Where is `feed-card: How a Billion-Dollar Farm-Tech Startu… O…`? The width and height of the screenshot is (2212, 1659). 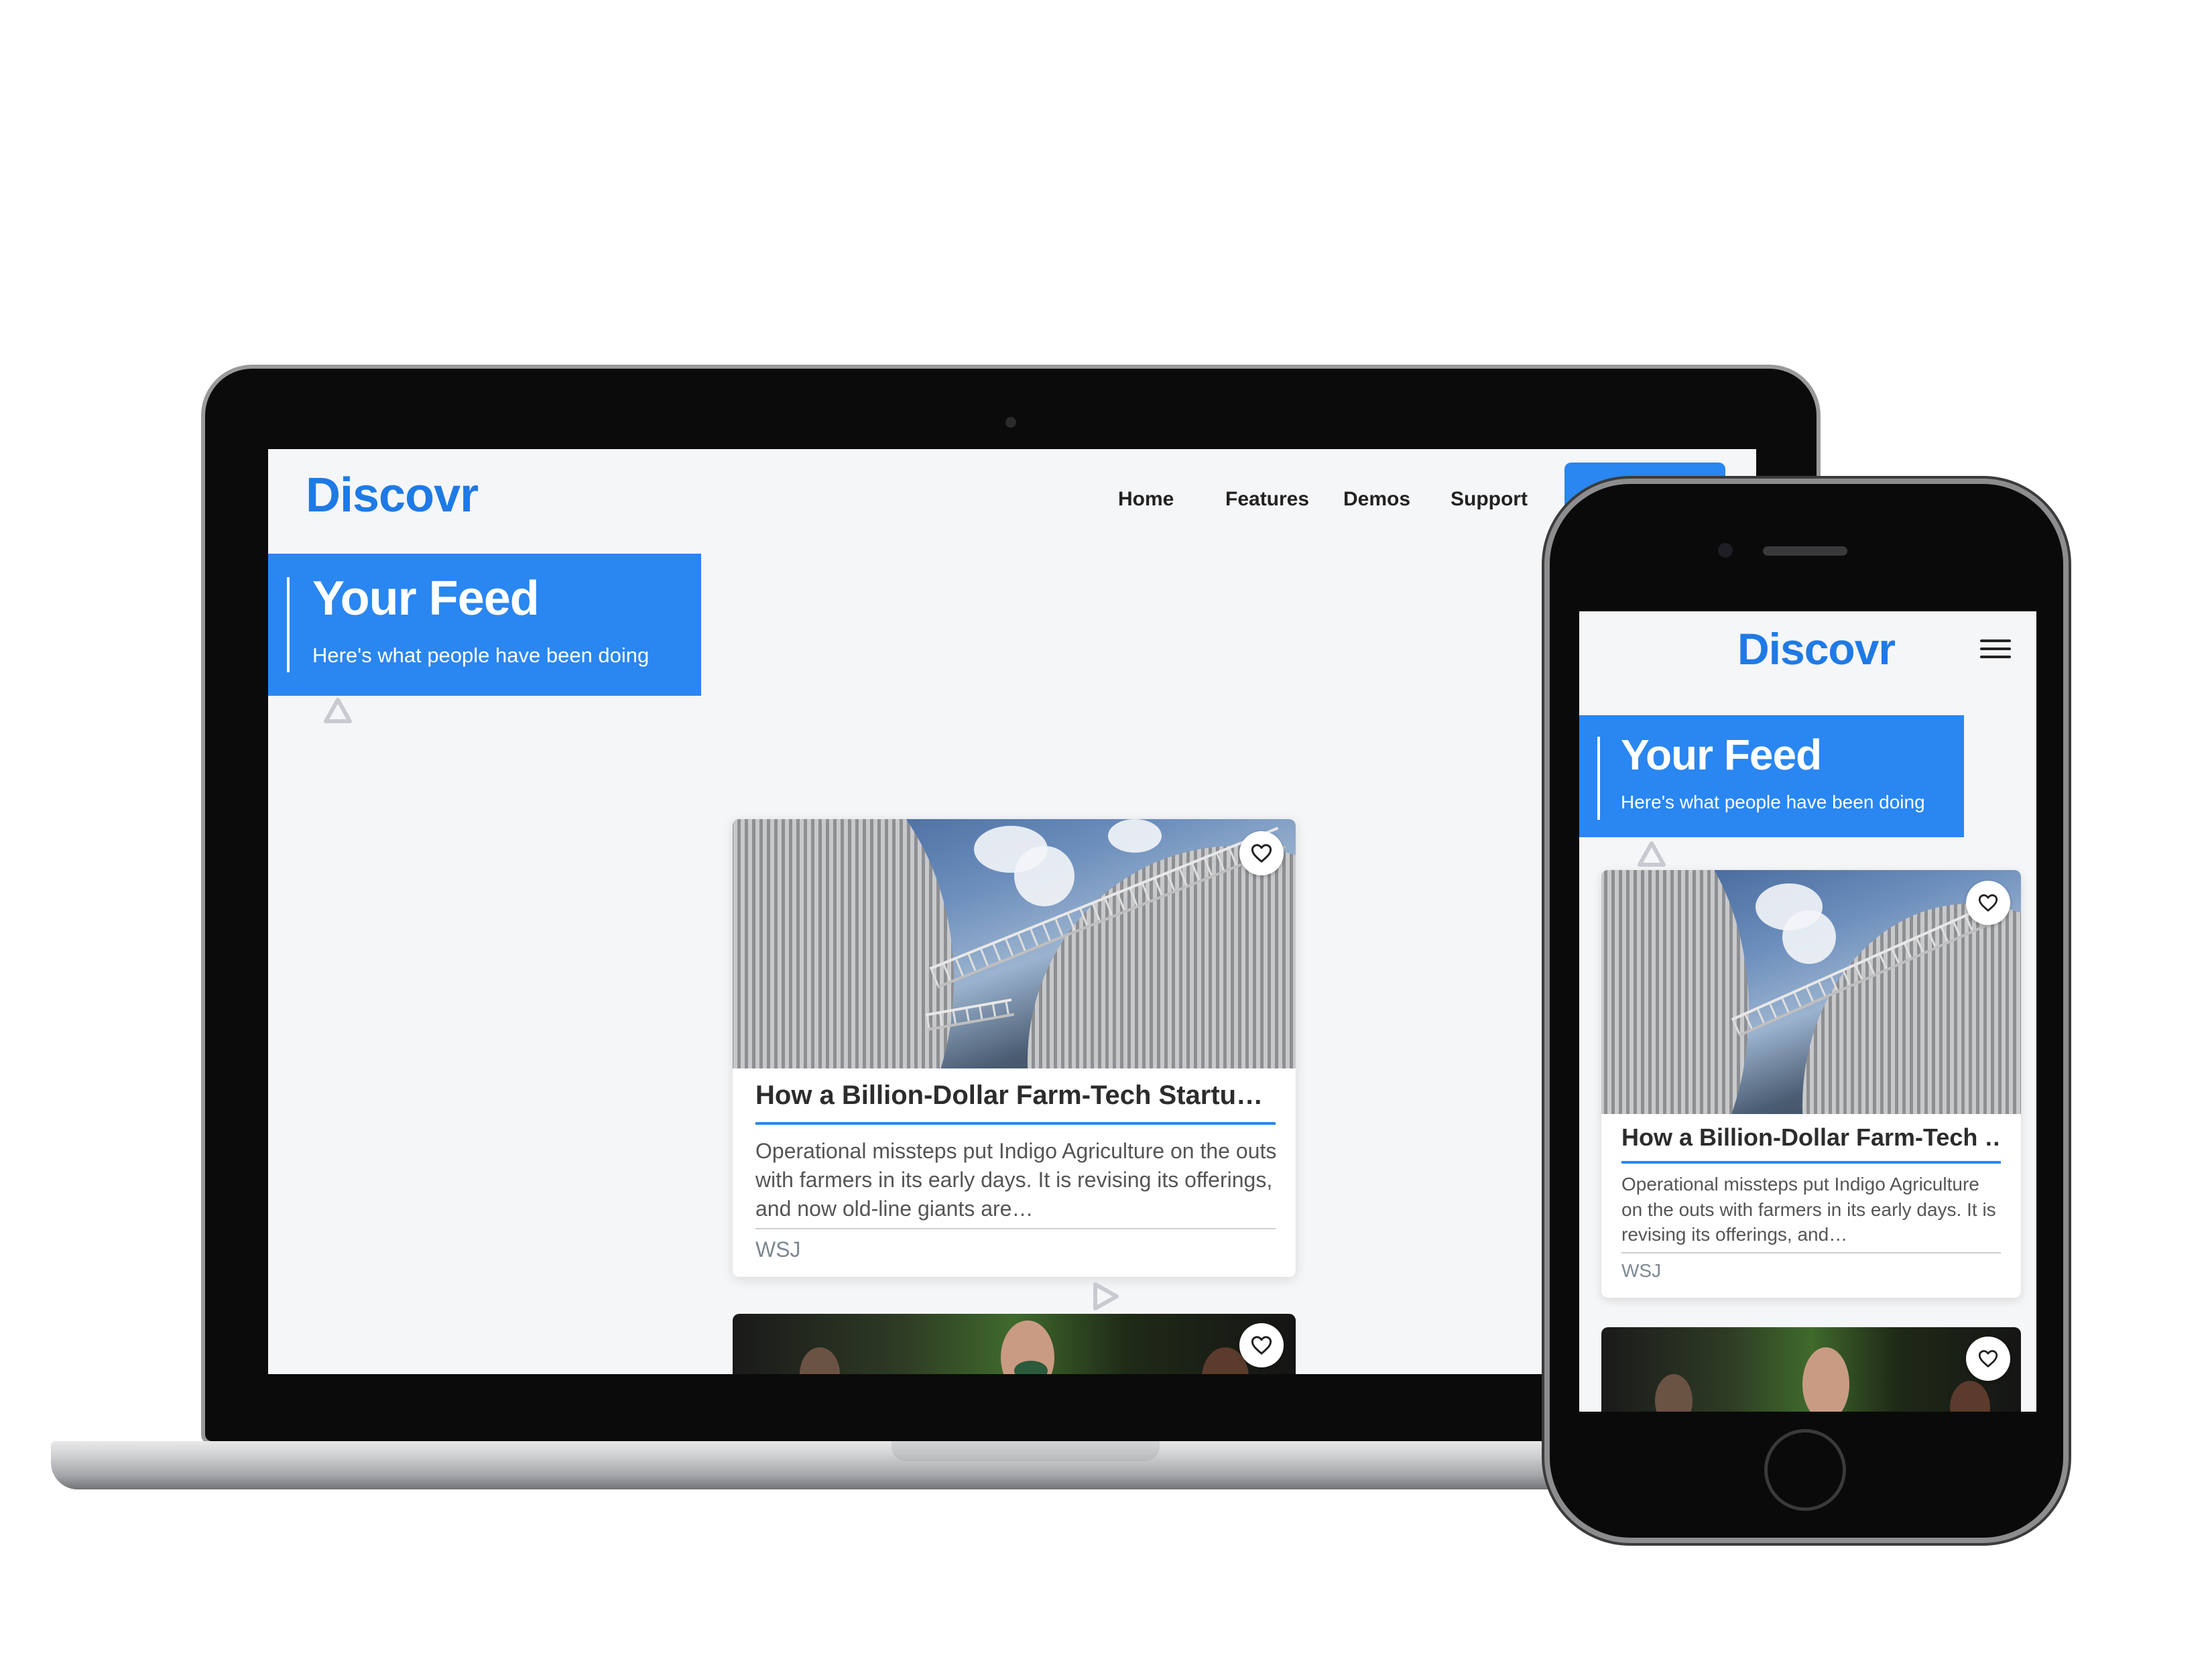 feed-card: How a Billion-Dollar Farm-Tech Startu… O… is located at coordinates (1014, 1048).